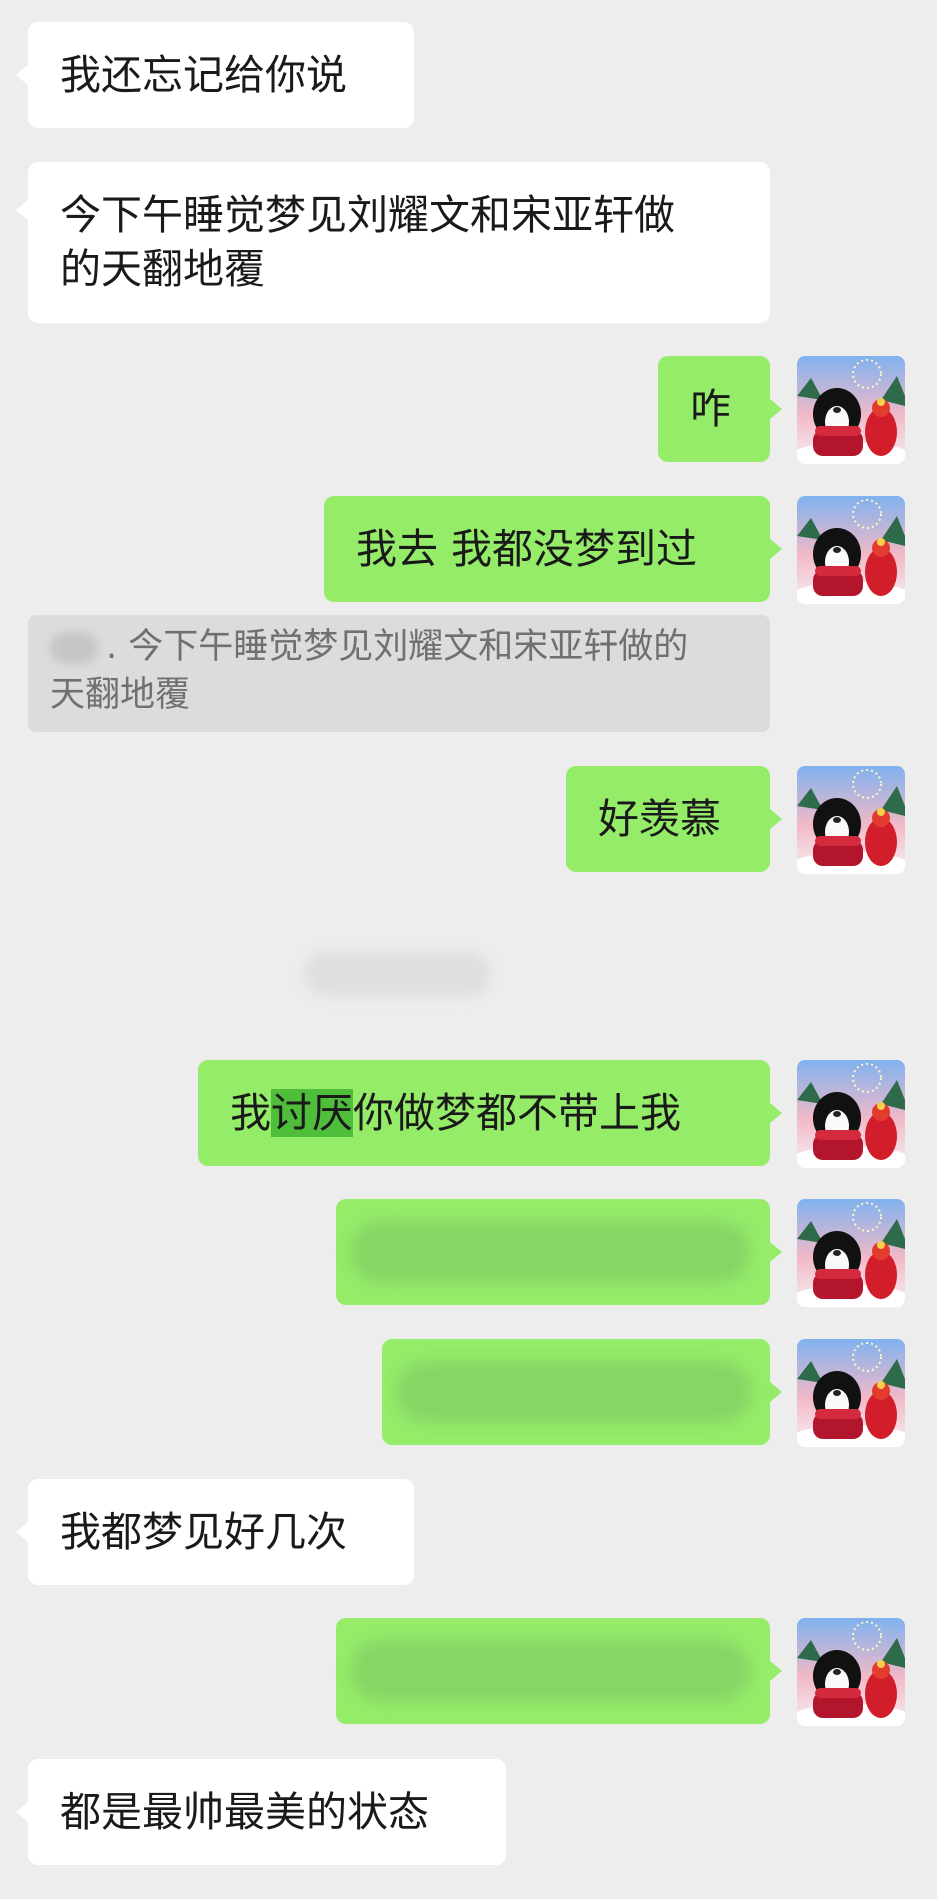 Image resolution: width=937 pixels, height=1899 pixels. I want to click on message-bubble: 都是最帅最美的状态, so click(267, 1812).